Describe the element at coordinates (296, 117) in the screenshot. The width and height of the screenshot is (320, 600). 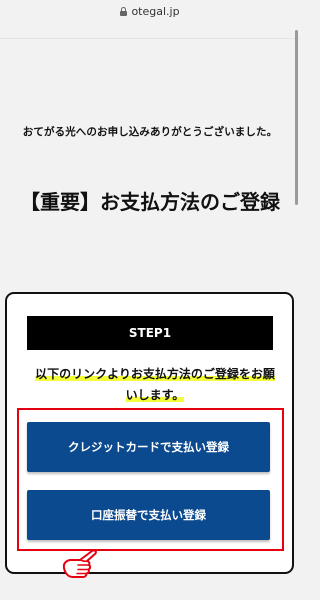
I see `scrollbar` at that location.